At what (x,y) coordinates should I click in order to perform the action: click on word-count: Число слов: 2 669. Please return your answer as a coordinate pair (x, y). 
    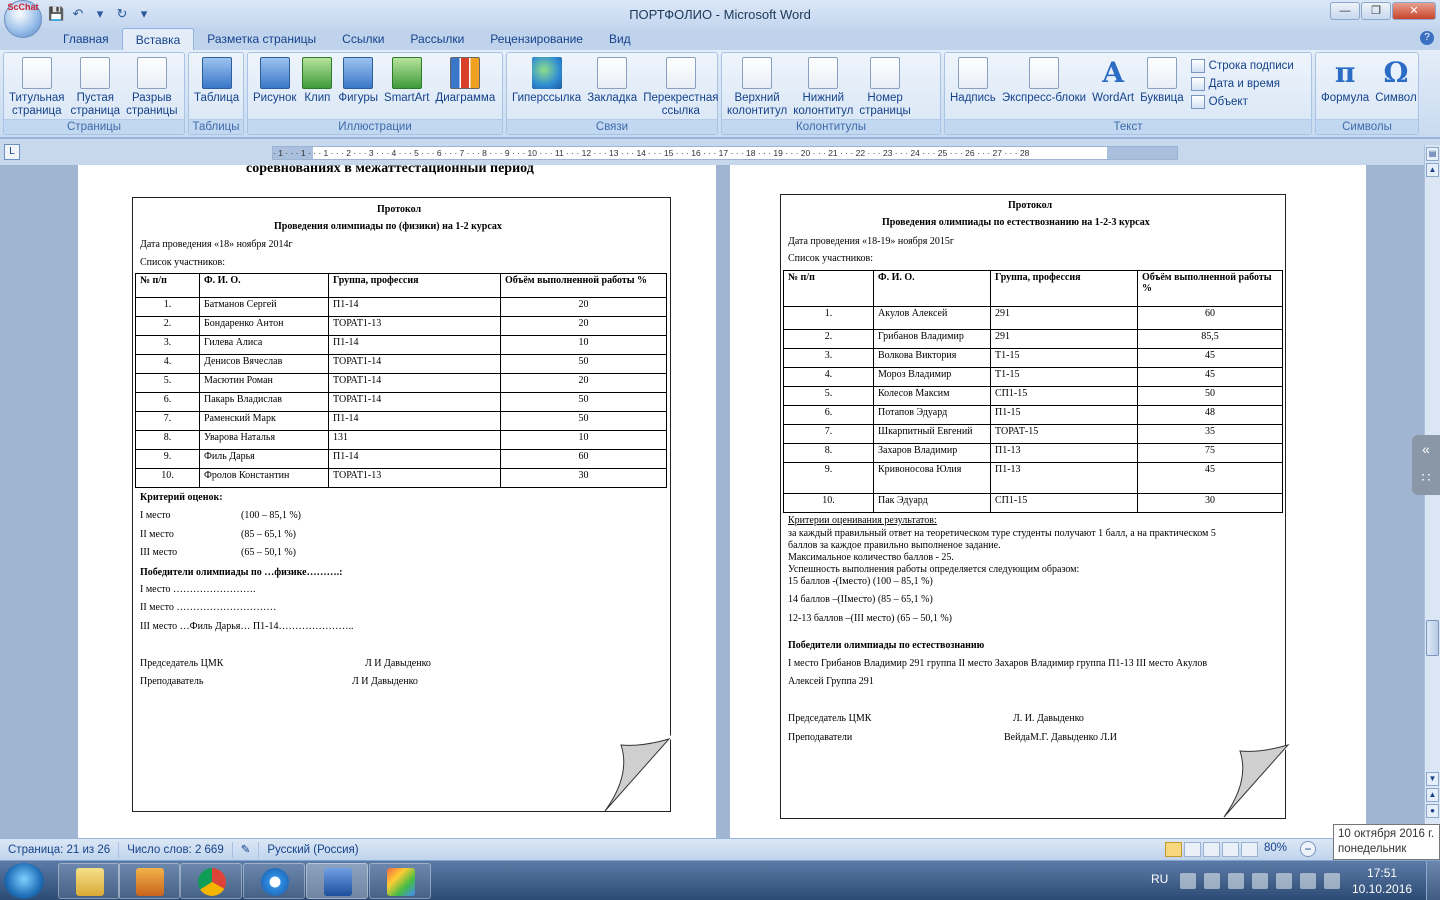
    Looking at the image, I should click on (176, 849).